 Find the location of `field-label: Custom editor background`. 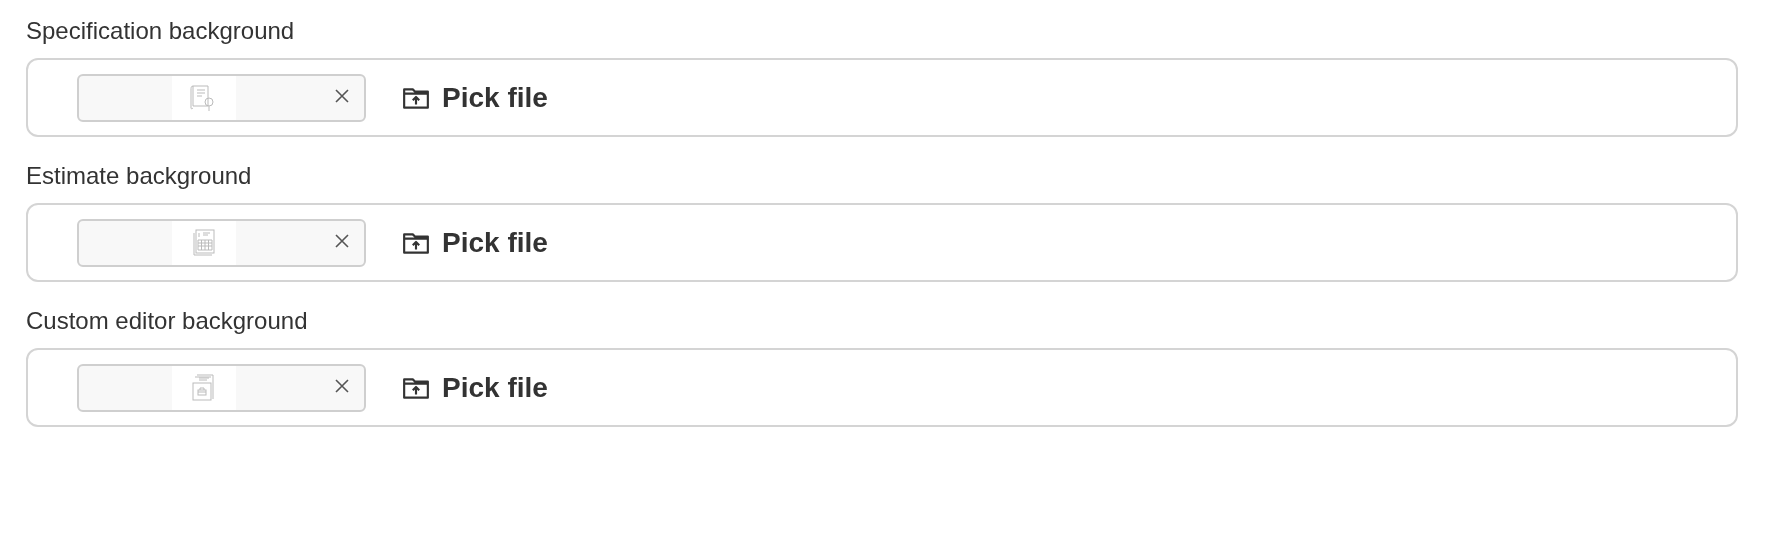

field-label: Custom editor background is located at coordinates (167, 321).